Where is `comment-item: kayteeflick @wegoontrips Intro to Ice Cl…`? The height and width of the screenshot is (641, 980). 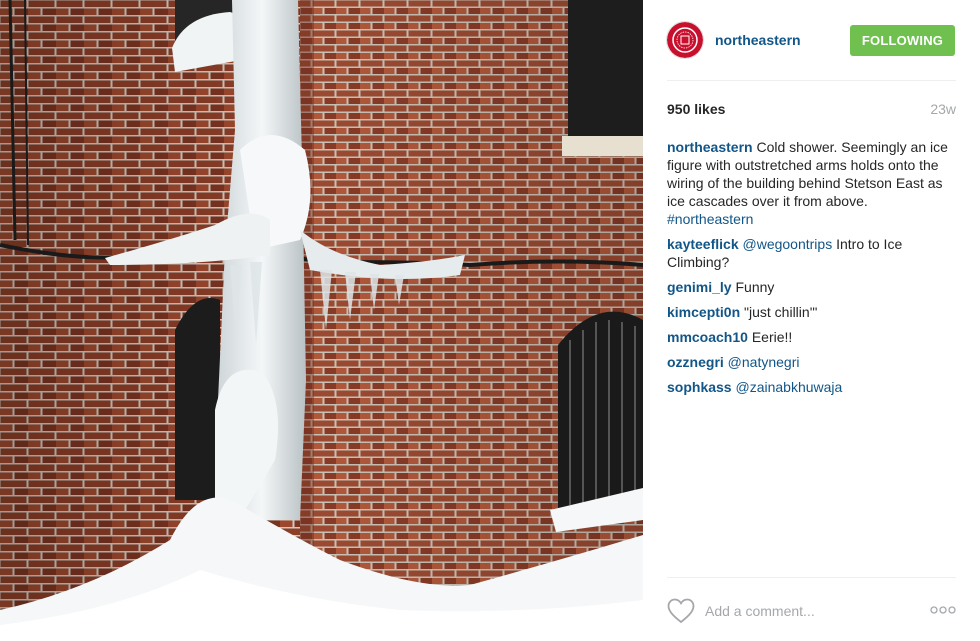
comment-item: kayteeflick @wegoontrips Intro to Ice Cl… is located at coordinates (812, 253).